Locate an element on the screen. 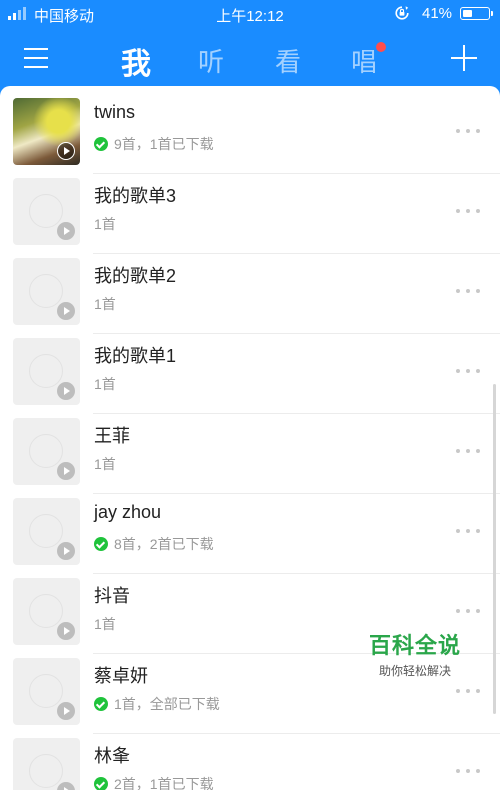  playlist-title: twins is located at coordinates (115, 112).